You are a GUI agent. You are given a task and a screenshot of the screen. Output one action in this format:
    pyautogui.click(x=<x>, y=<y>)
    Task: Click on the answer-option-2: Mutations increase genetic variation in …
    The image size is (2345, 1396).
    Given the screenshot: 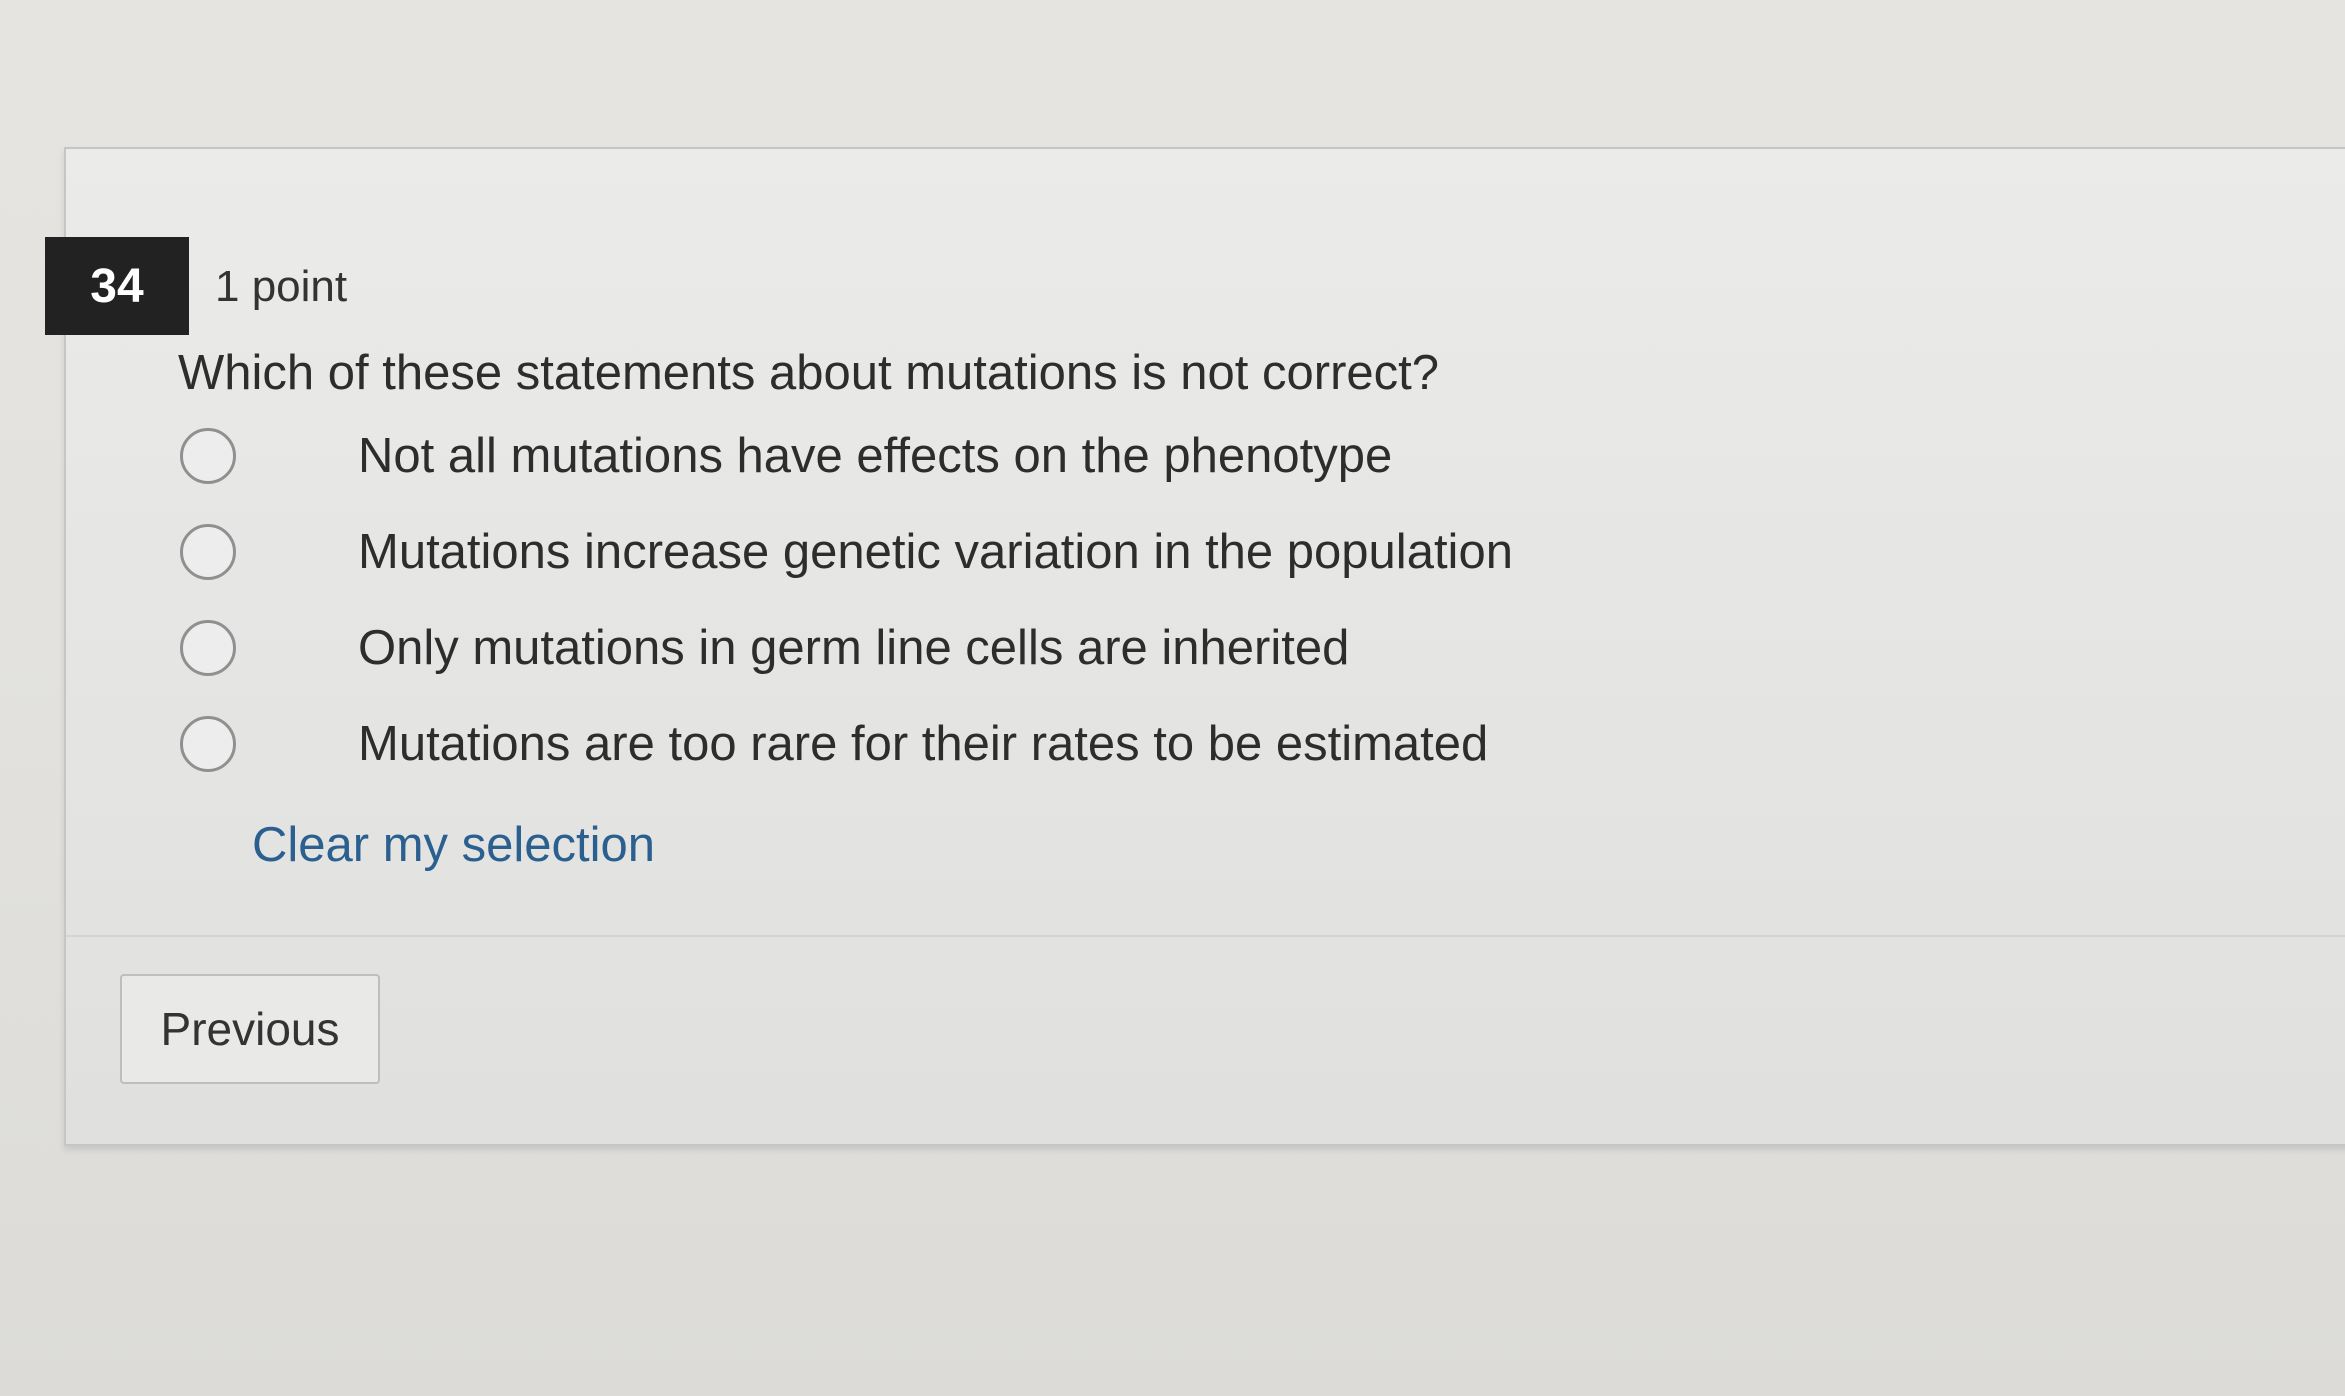 What is the action you would take?
    pyautogui.click(x=846, y=552)
    